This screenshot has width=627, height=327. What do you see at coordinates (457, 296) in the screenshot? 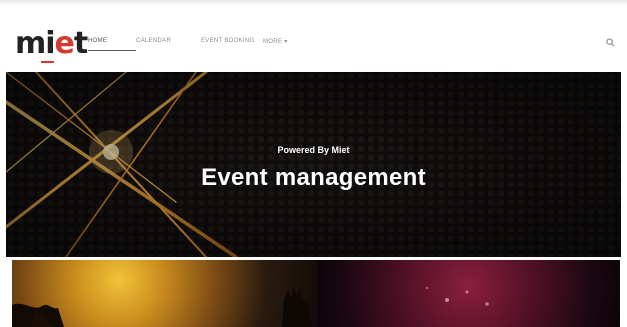
I see `party-image` at bounding box center [457, 296].